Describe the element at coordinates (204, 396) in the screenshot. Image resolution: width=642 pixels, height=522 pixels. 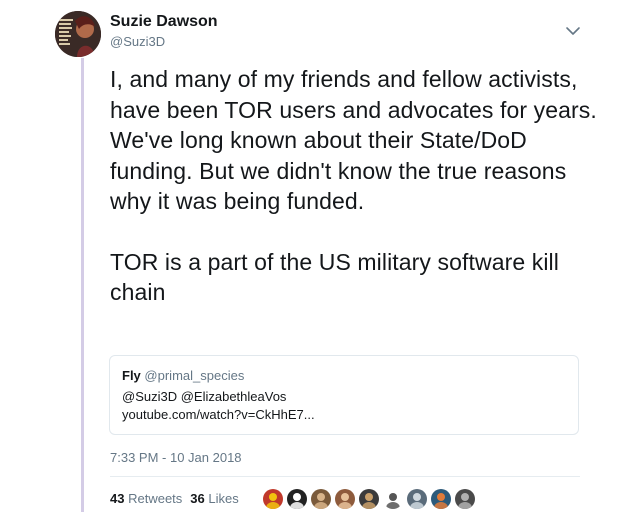
I see `quoted-tweet-mentions: @Suzi3D @ElizabethleaVos` at that location.